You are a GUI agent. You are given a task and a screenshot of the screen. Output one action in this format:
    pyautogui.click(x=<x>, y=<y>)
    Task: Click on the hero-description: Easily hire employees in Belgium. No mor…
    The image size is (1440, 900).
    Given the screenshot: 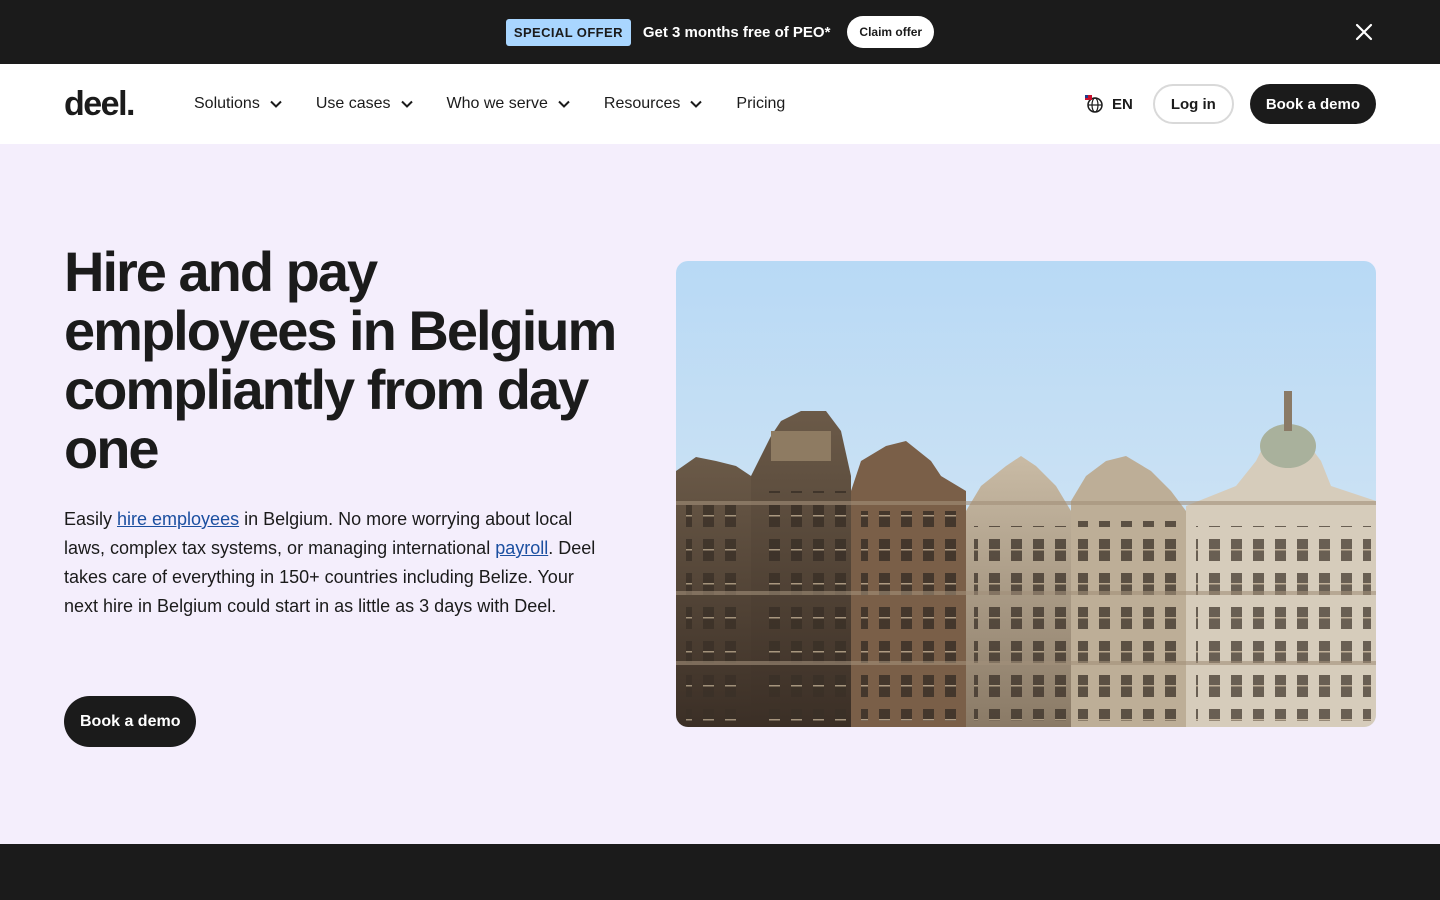 What is the action you would take?
    pyautogui.click(x=336, y=563)
    